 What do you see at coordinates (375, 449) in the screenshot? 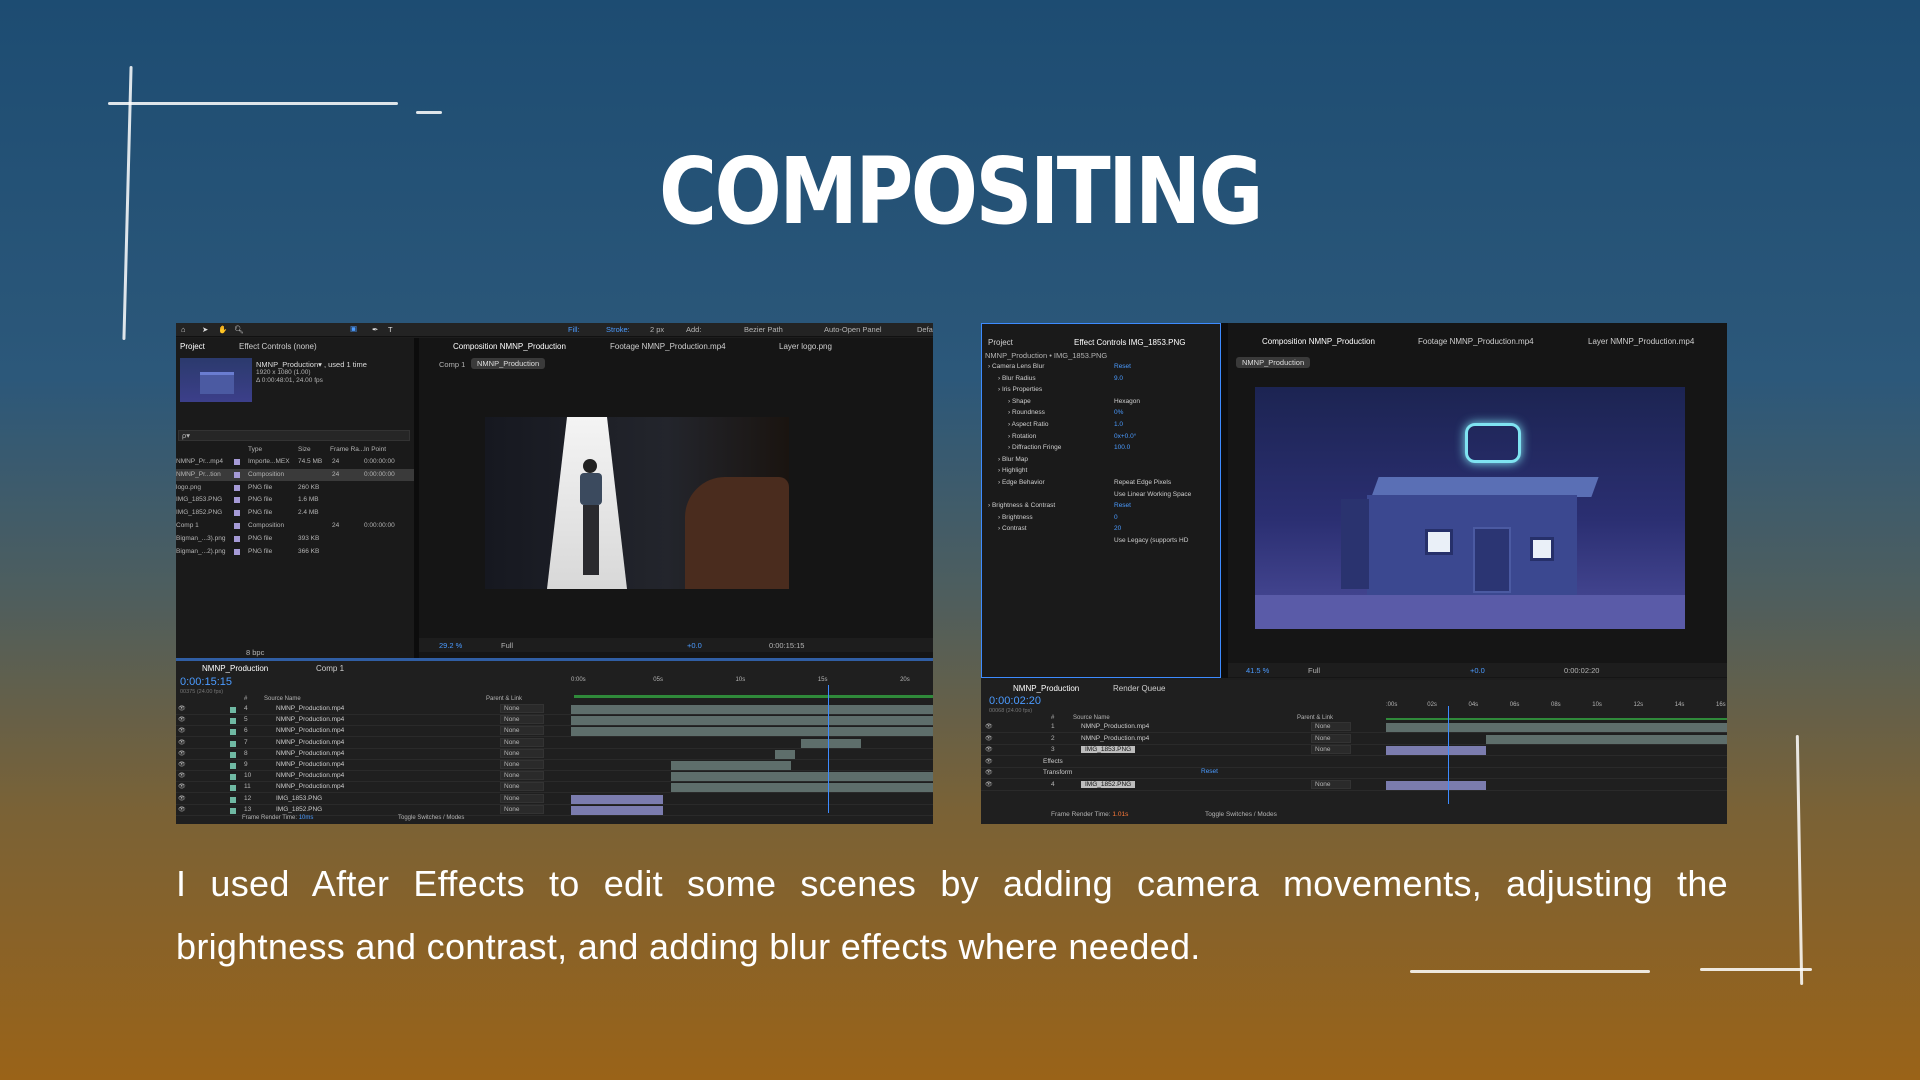
I see `col-in-point: In Point` at bounding box center [375, 449].